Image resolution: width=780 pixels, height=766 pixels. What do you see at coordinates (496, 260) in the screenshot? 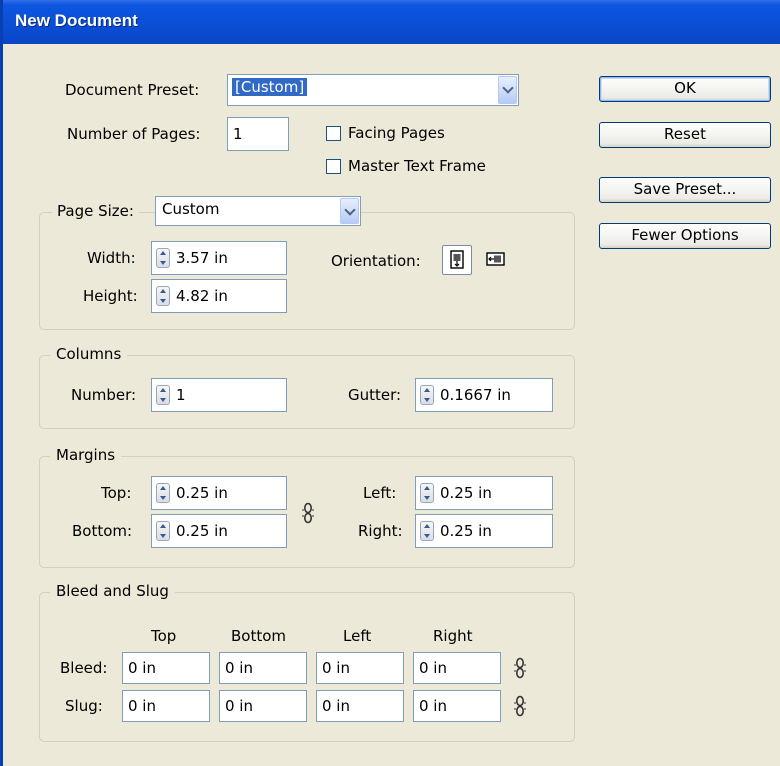
I see `landscape-page-icon` at bounding box center [496, 260].